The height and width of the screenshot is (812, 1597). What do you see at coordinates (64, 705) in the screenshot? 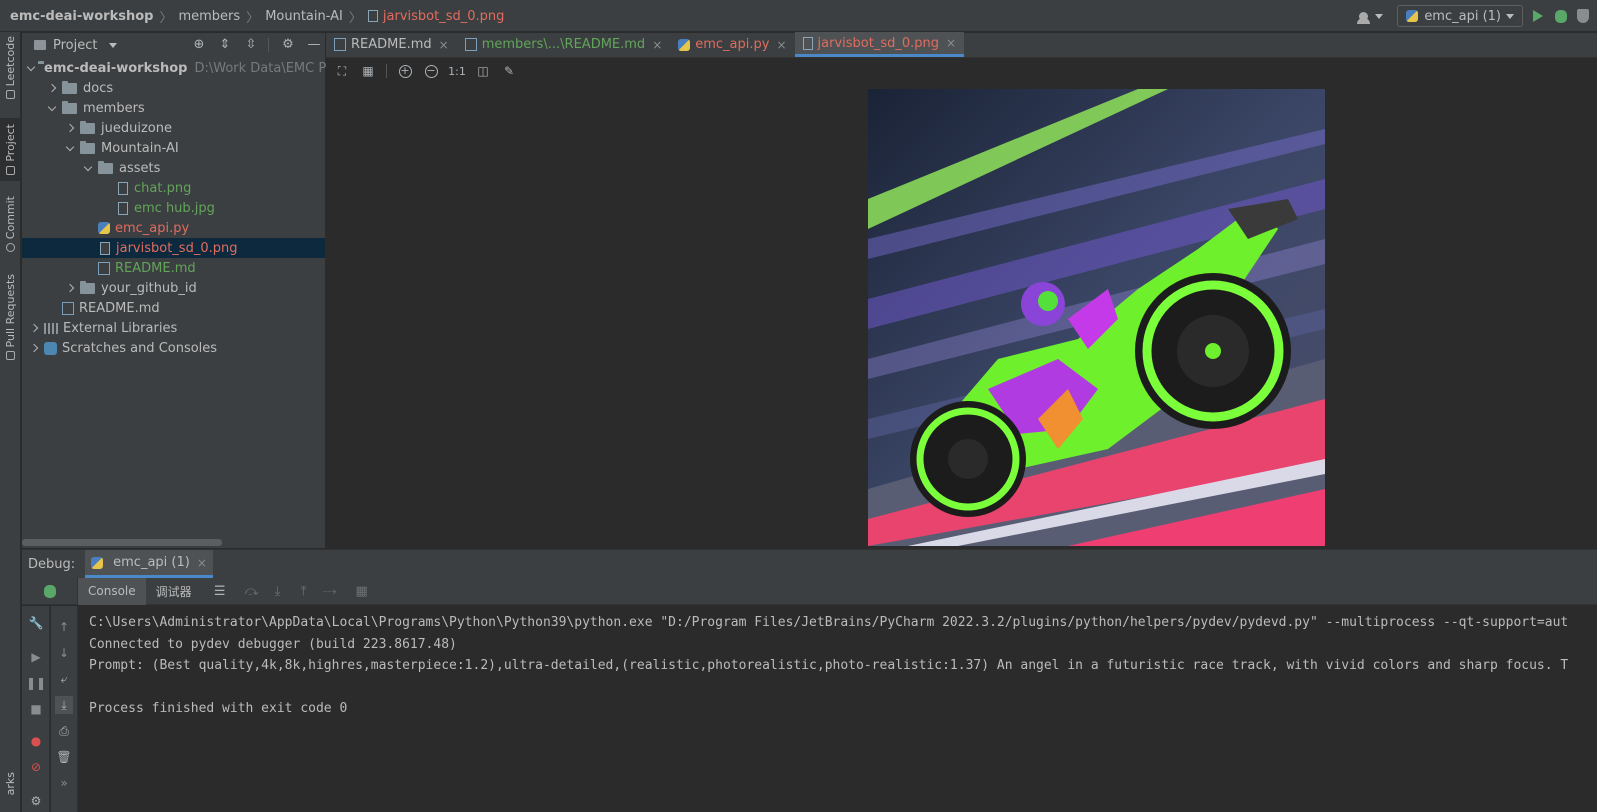
I see `scroll-to-end-icon: ⤓` at bounding box center [64, 705].